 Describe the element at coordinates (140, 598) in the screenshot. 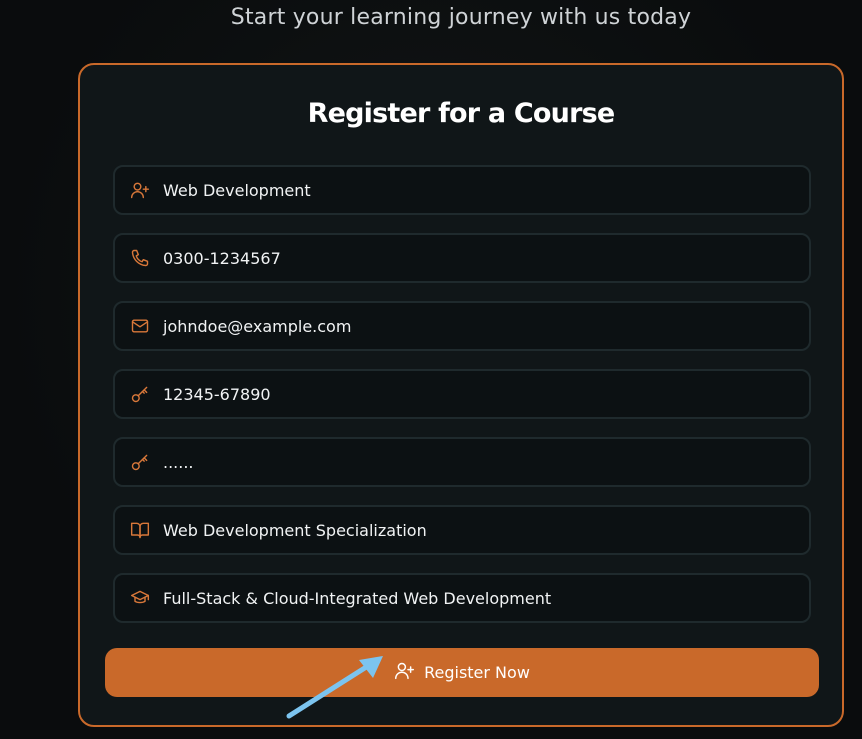

I see `graduation-cap-icon` at that location.